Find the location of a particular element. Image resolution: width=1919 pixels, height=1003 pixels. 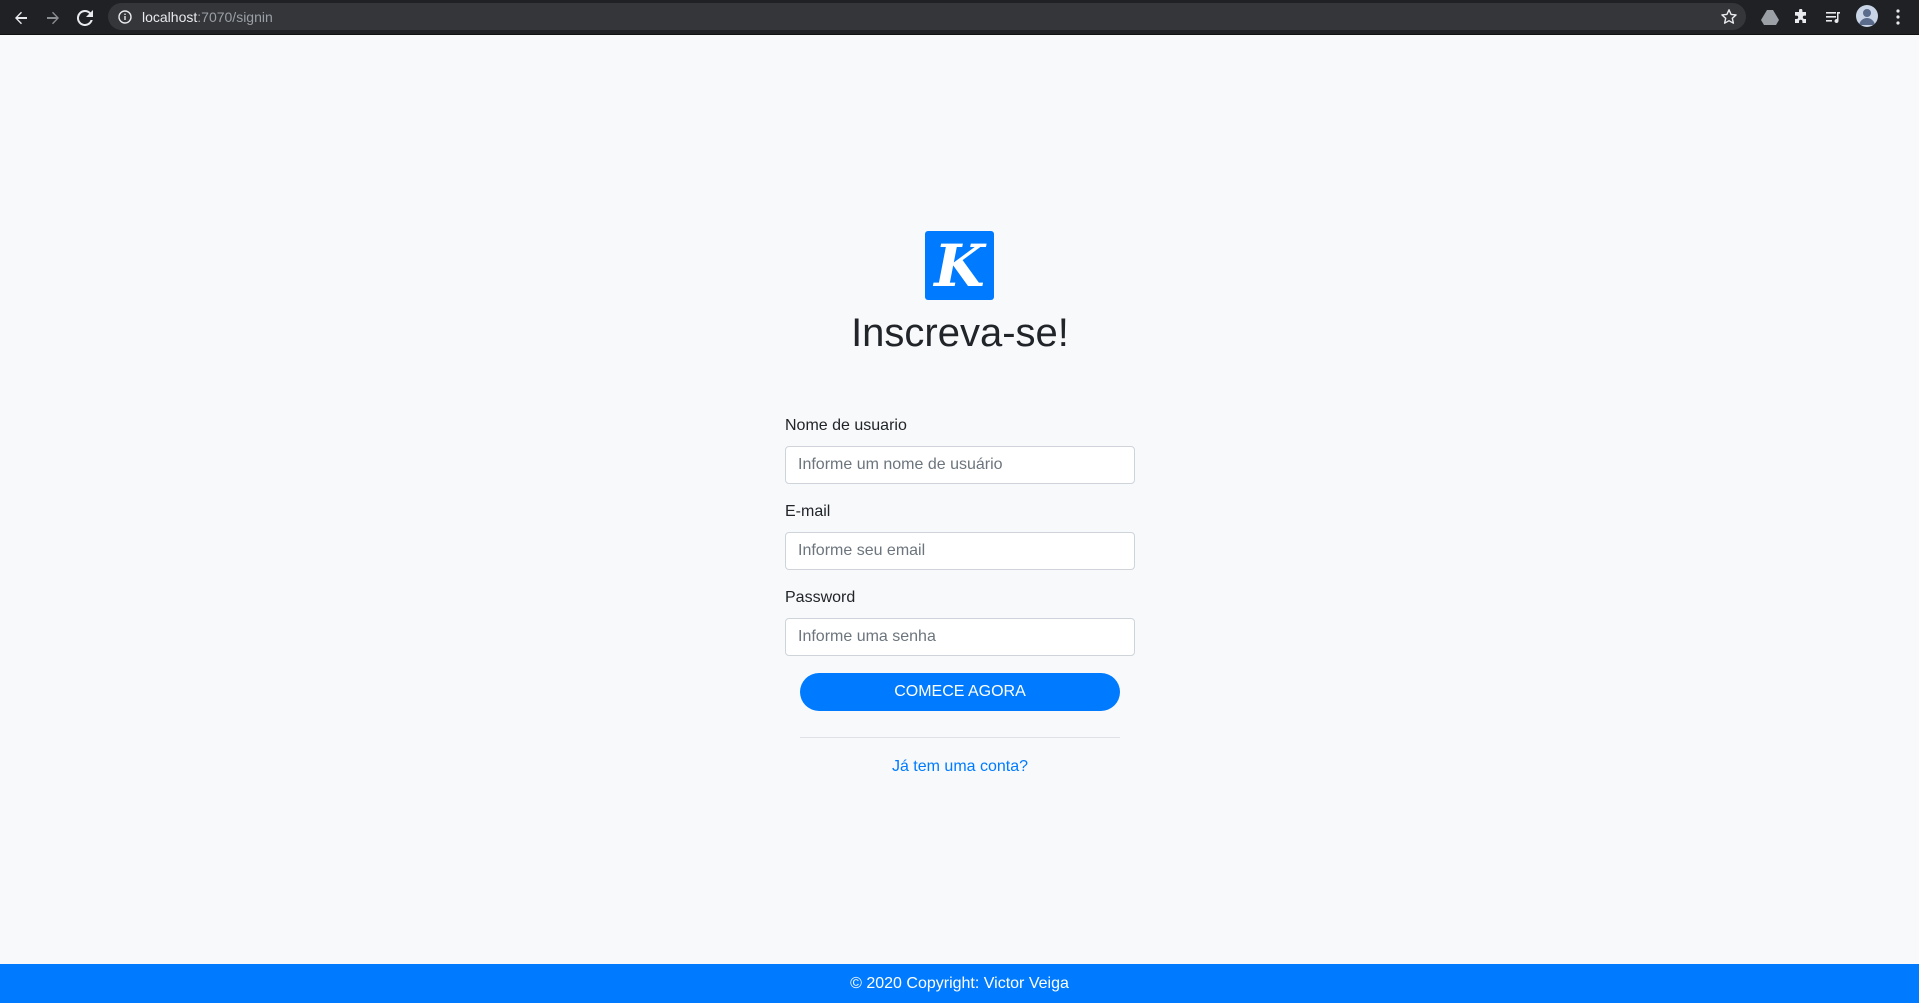

forward-arrow-icon is located at coordinates (53, 18).